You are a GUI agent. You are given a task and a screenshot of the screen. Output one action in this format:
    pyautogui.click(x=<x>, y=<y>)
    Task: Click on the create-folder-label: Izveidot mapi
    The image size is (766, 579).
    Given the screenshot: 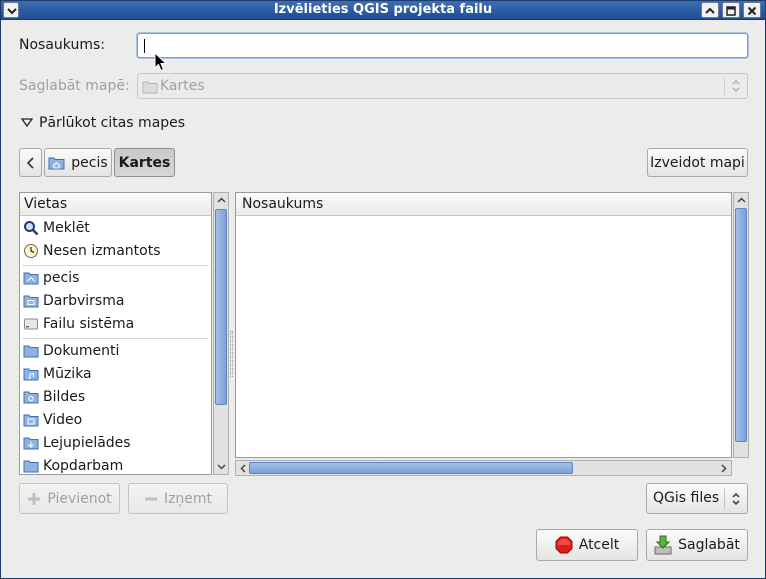 What is the action you would take?
    pyautogui.click(x=697, y=162)
    